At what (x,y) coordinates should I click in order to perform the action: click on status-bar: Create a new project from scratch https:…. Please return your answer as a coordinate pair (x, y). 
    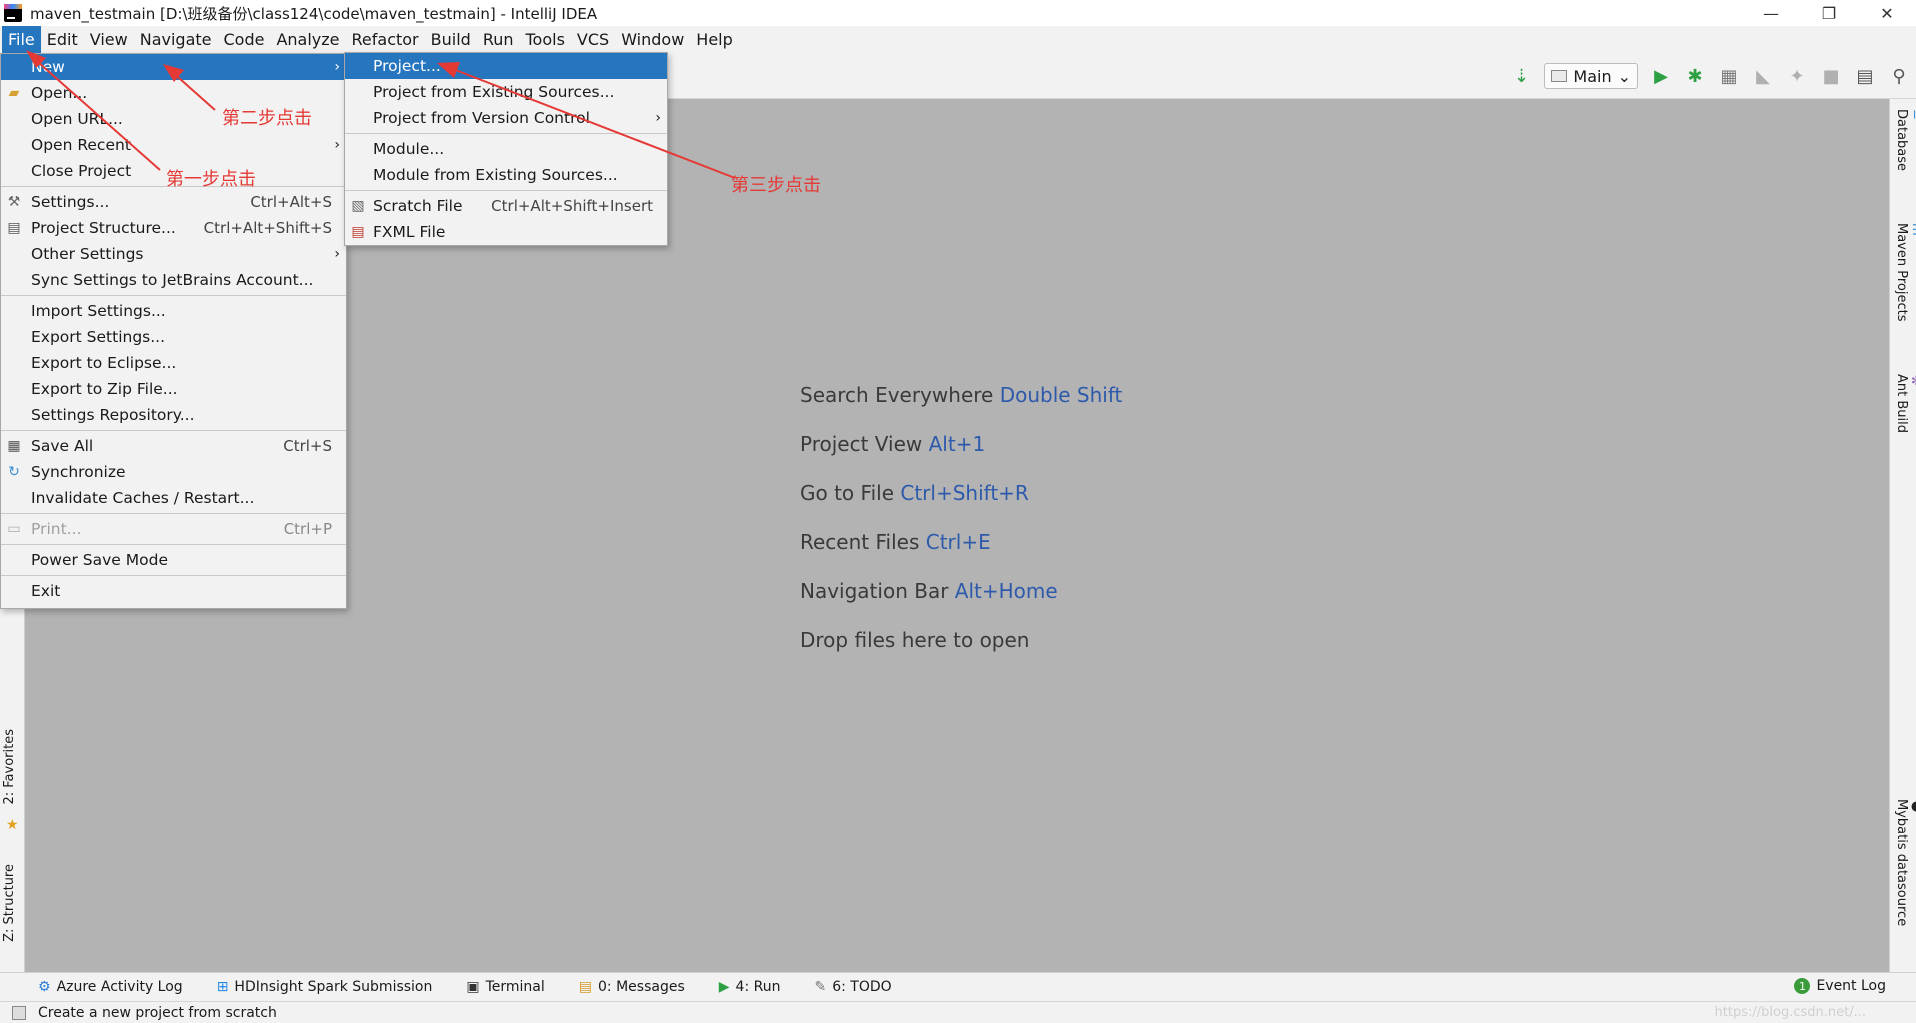
    Looking at the image, I should click on (958, 1012).